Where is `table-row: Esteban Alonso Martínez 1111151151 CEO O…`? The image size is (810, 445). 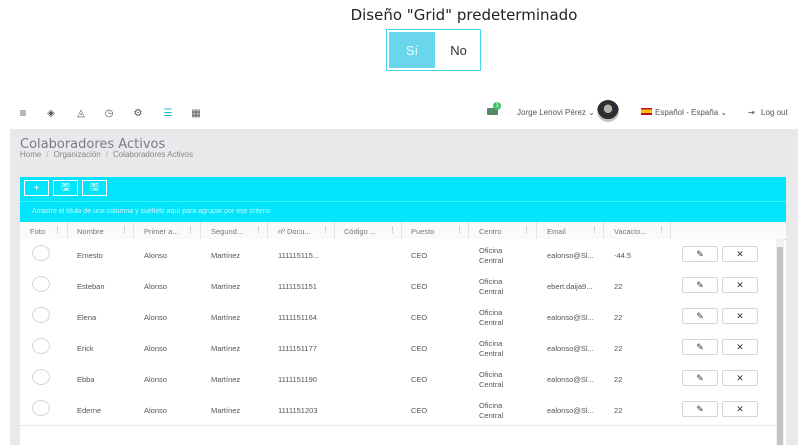
table-row: Esteban Alonso Martínez 1111151151 CEO O… is located at coordinates (398, 286).